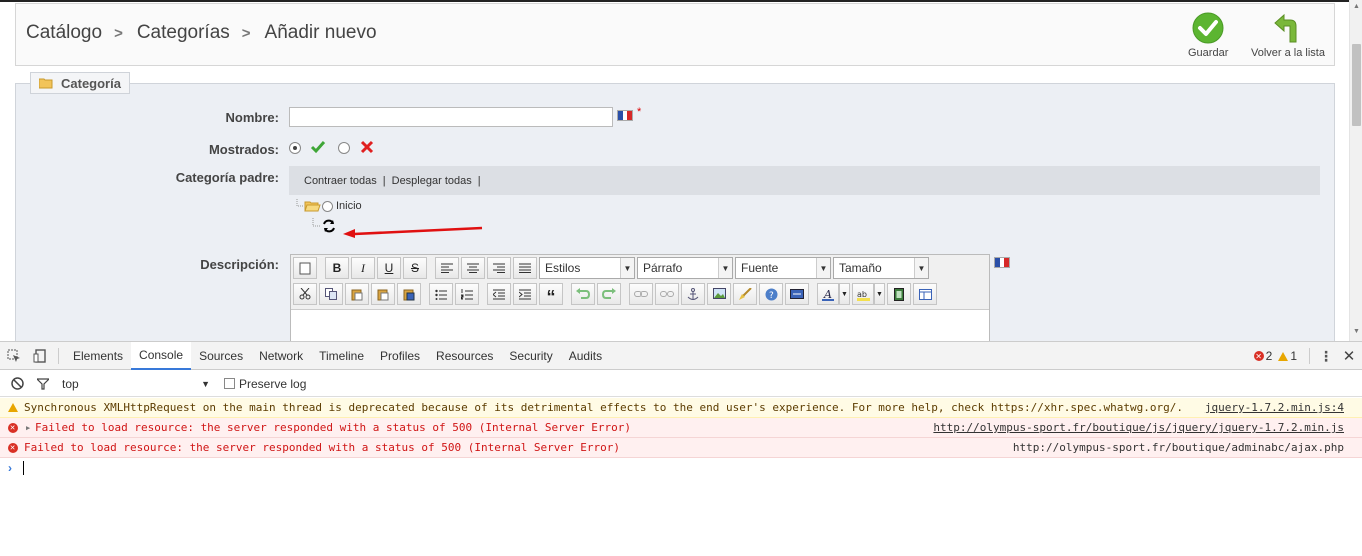 Image resolution: width=1362 pixels, height=556 pixels. Describe the element at coordinates (1349, 356) in the screenshot. I see `close-icon: ✕` at that location.